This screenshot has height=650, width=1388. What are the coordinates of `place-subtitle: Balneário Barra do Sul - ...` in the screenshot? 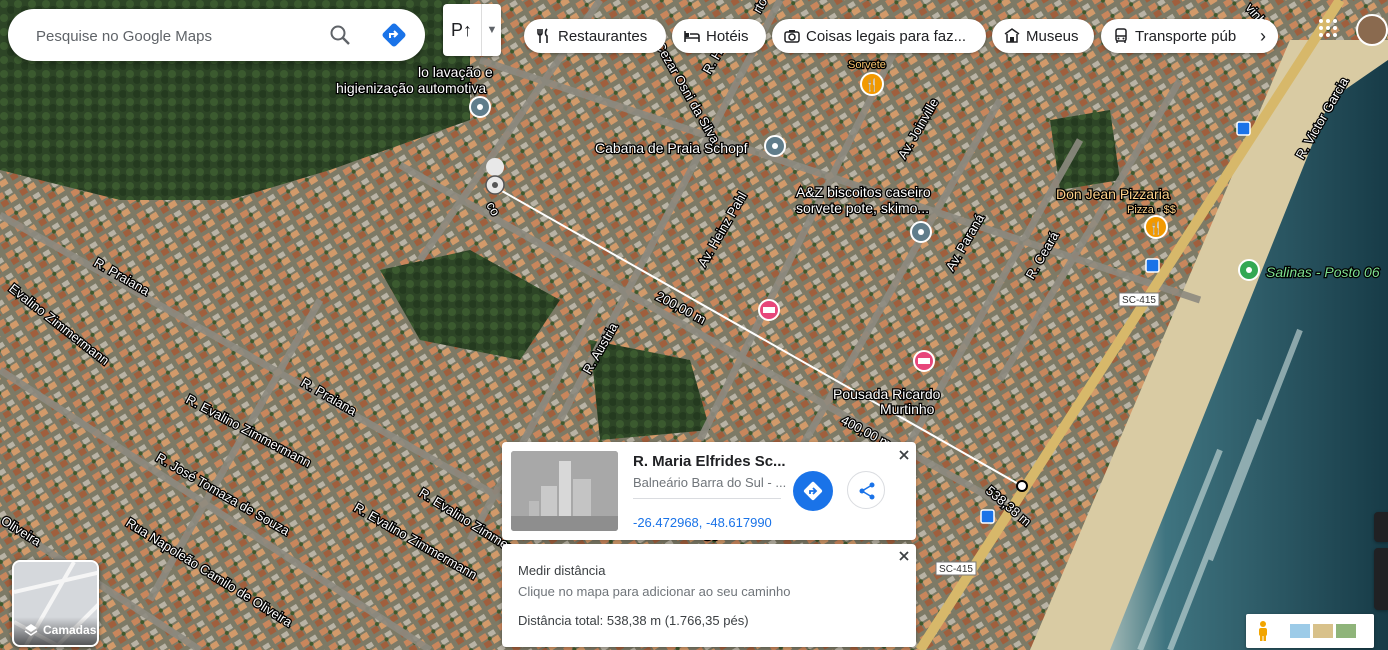 It's located at (710, 482).